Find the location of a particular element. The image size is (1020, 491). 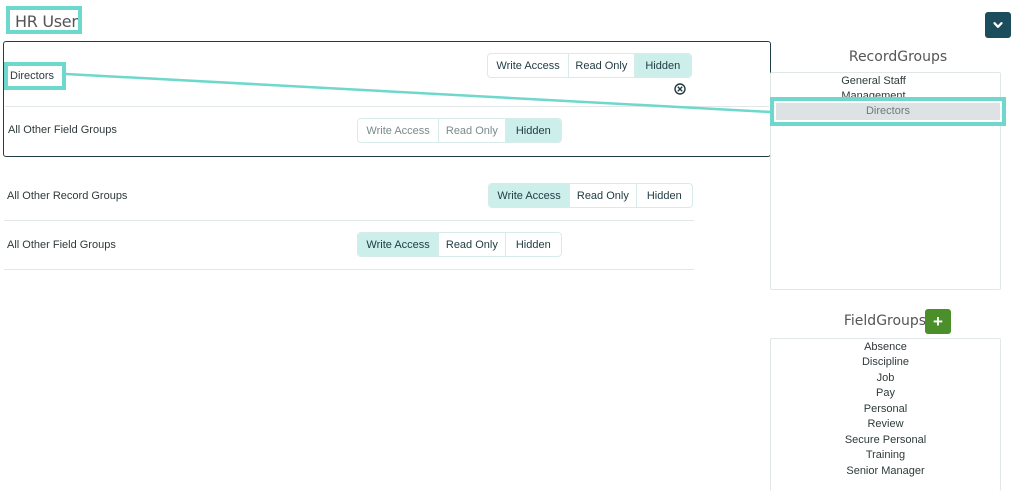

other-field-groups-access-toggle: Write Access Read Only Hidden is located at coordinates (459, 244).